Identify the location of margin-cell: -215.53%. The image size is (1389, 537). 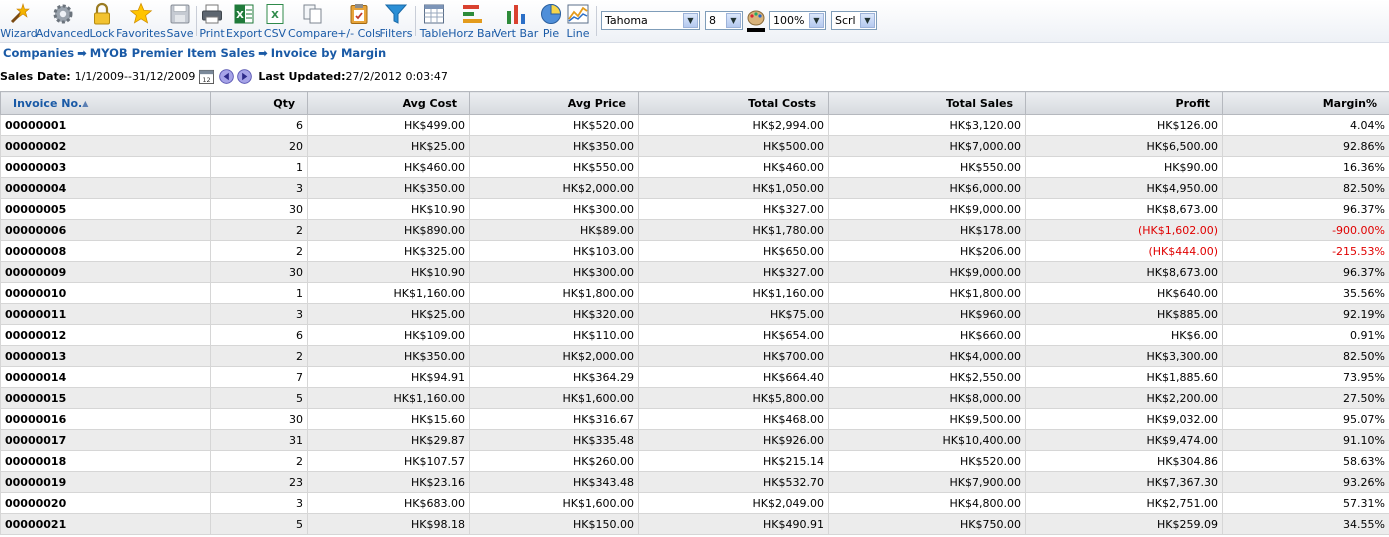
(1305, 251).